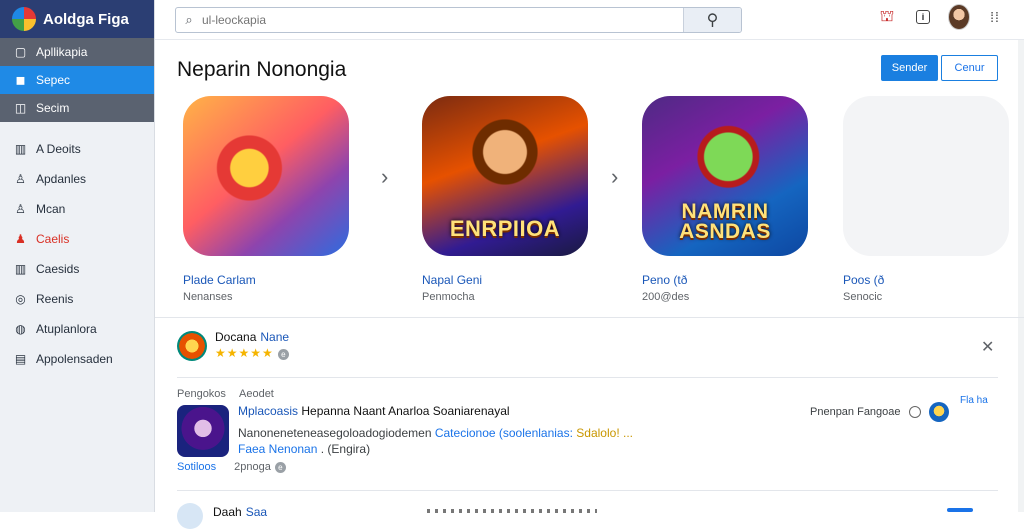 This screenshot has height=529, width=1024. I want to click on footer-link: Sotiloos, so click(196, 467).